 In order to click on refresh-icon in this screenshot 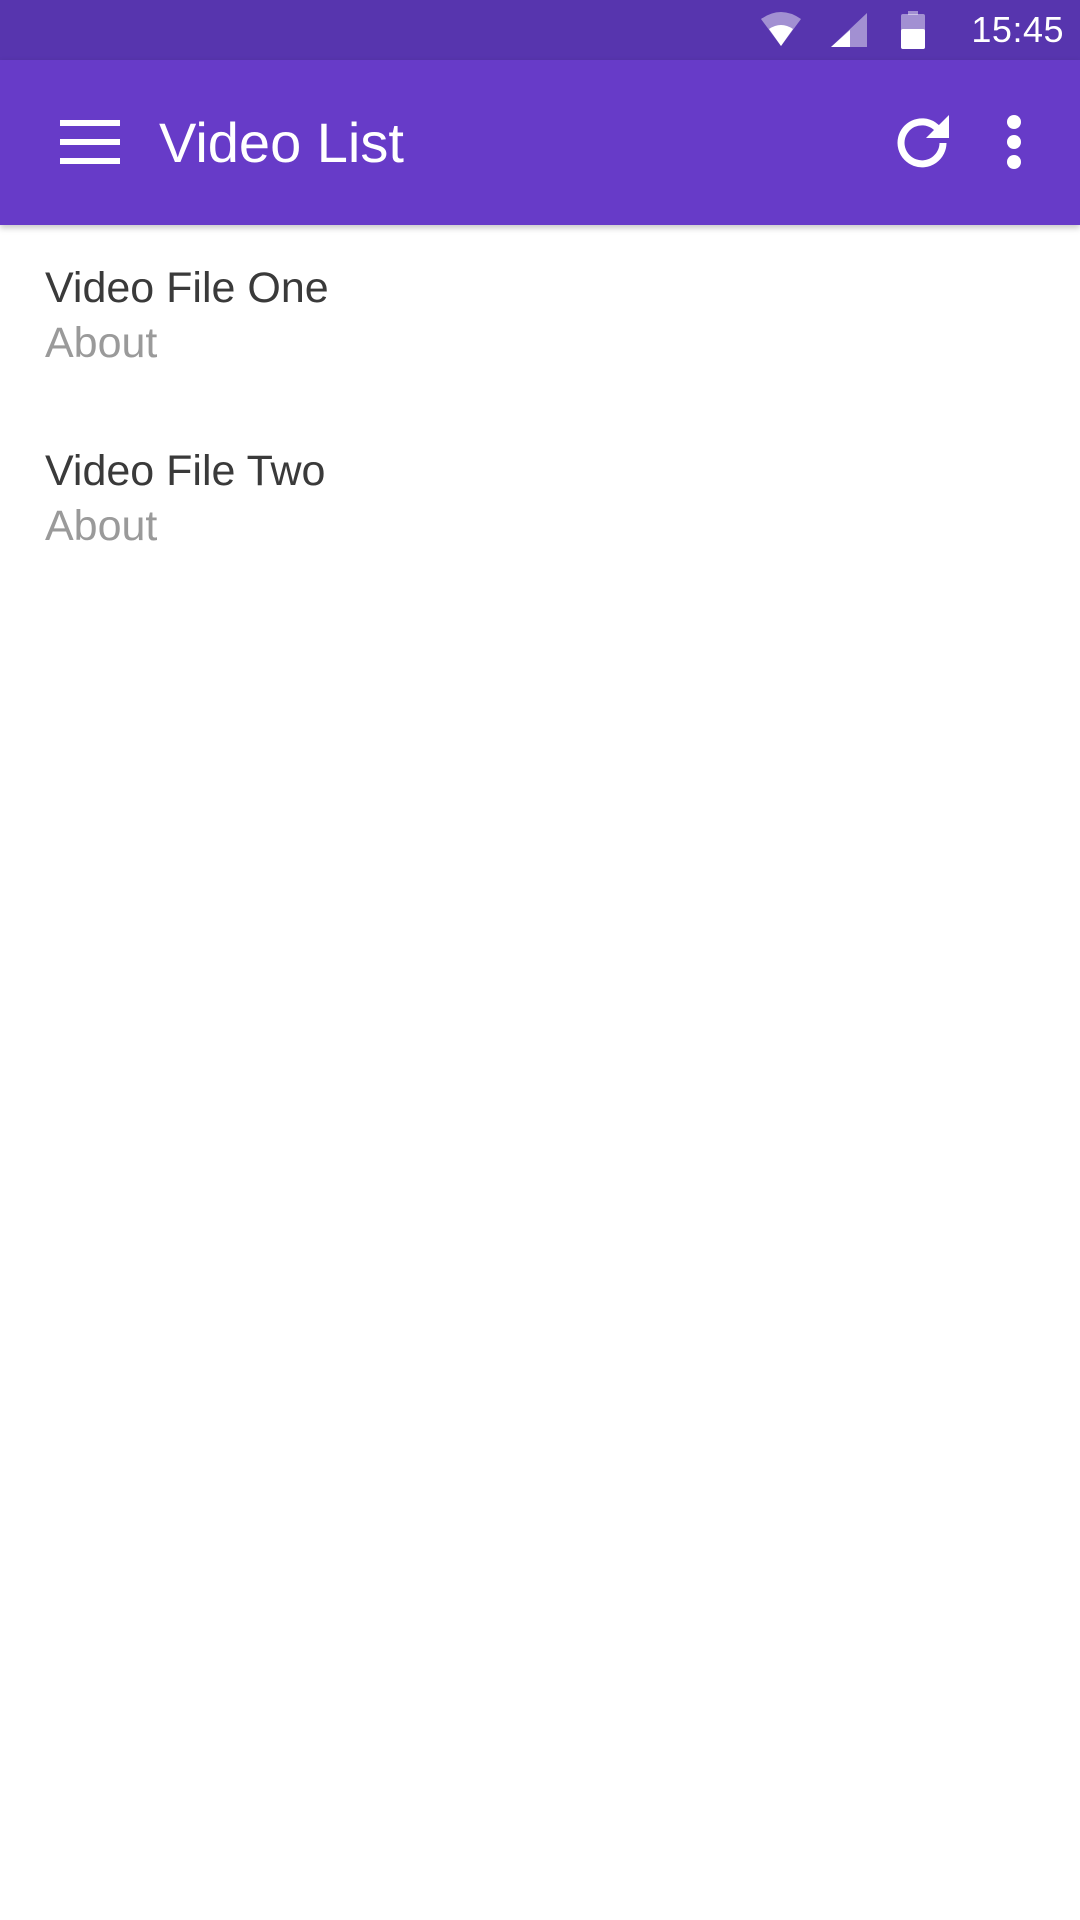, I will do `click(922, 142)`.